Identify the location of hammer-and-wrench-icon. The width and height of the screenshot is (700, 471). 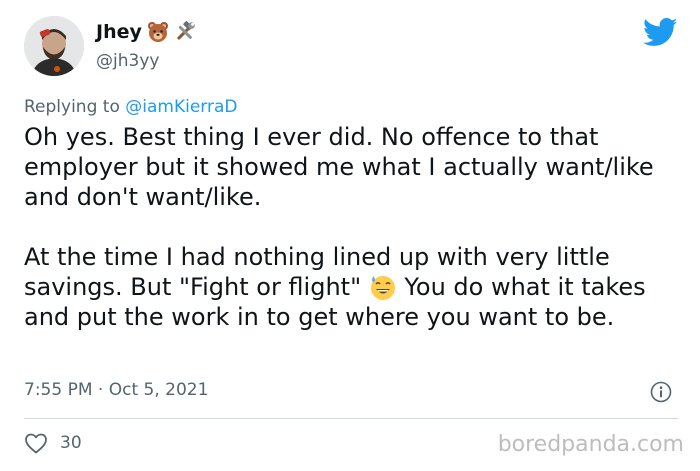
(186, 30).